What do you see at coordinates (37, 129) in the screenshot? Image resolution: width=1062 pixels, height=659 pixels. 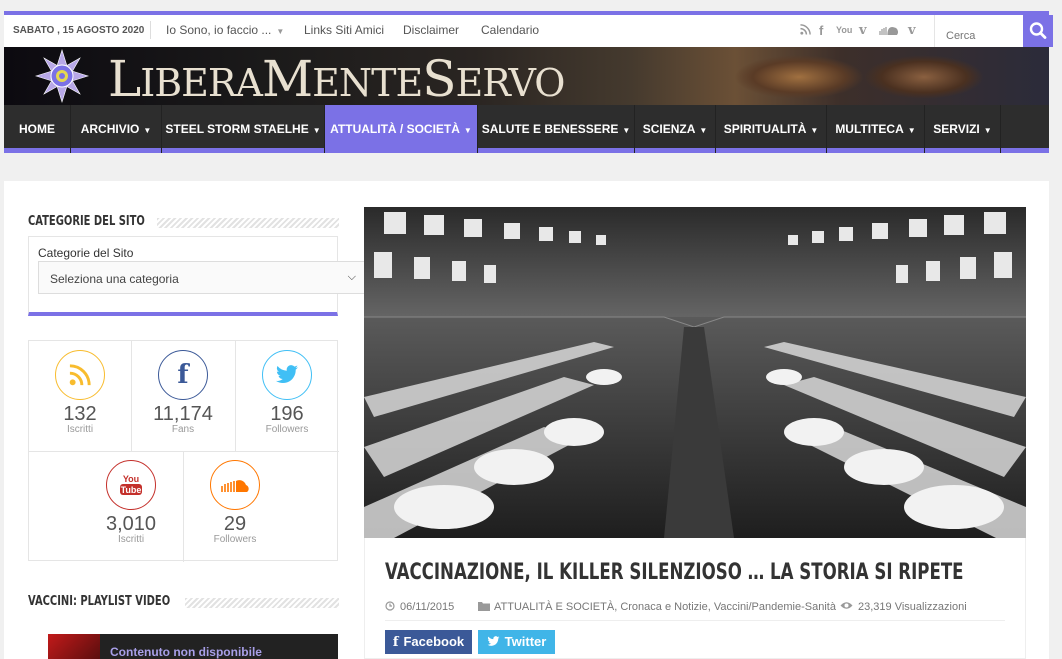 I see `nav-home: HOME` at bounding box center [37, 129].